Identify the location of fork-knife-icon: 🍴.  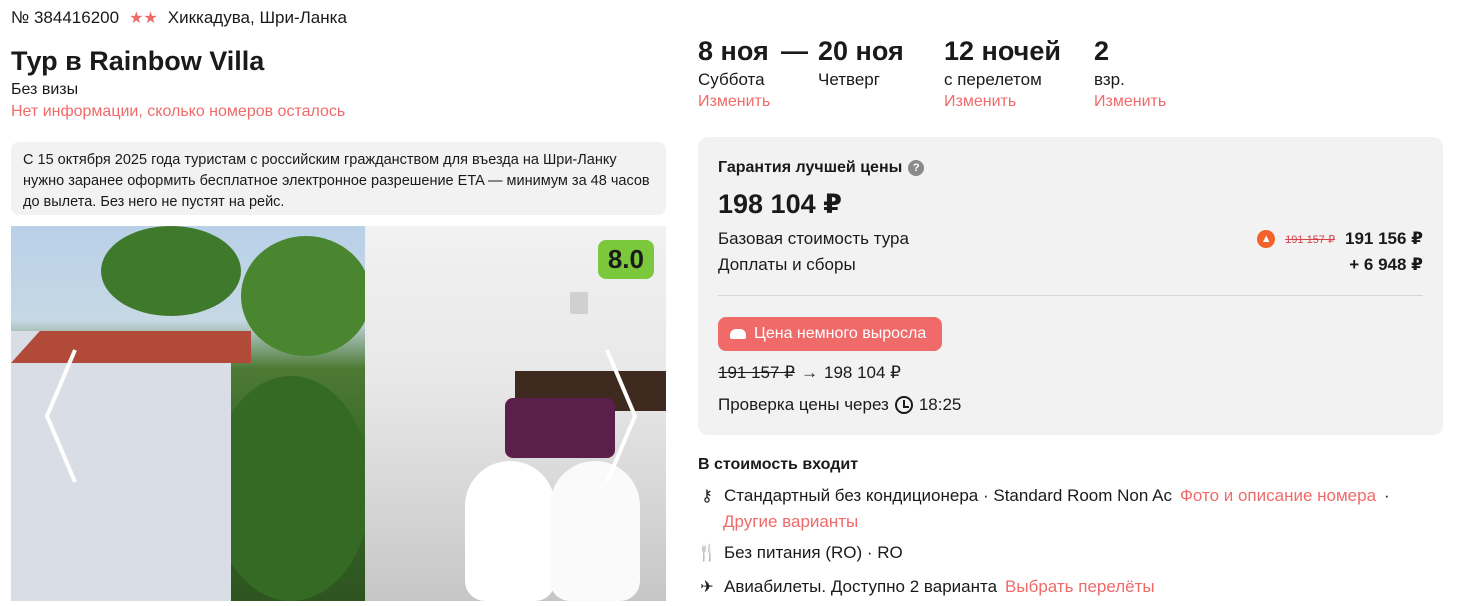
(707, 553).